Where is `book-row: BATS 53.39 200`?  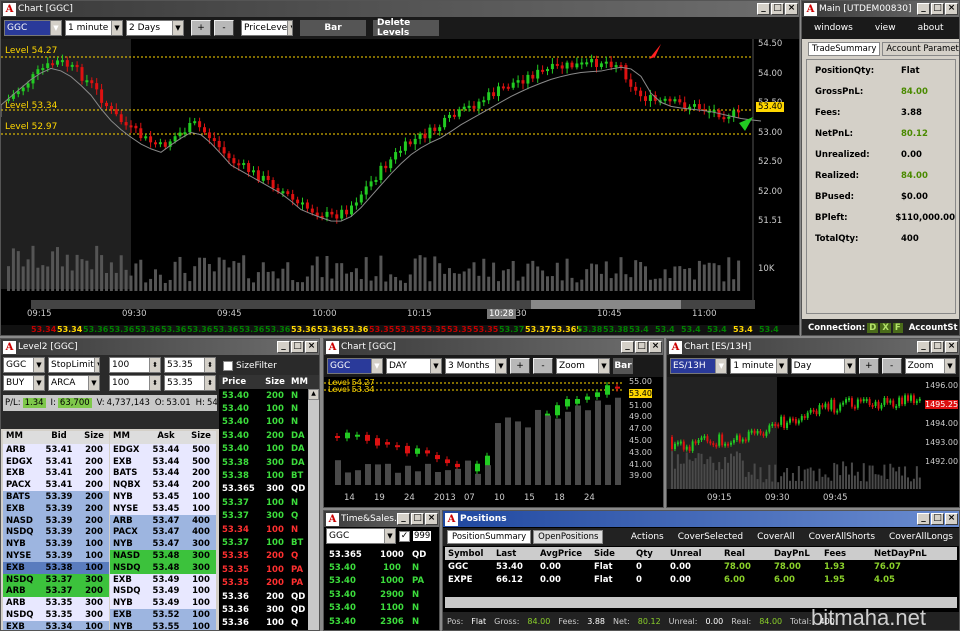 book-row: BATS 53.39 200 is located at coordinates (56, 497).